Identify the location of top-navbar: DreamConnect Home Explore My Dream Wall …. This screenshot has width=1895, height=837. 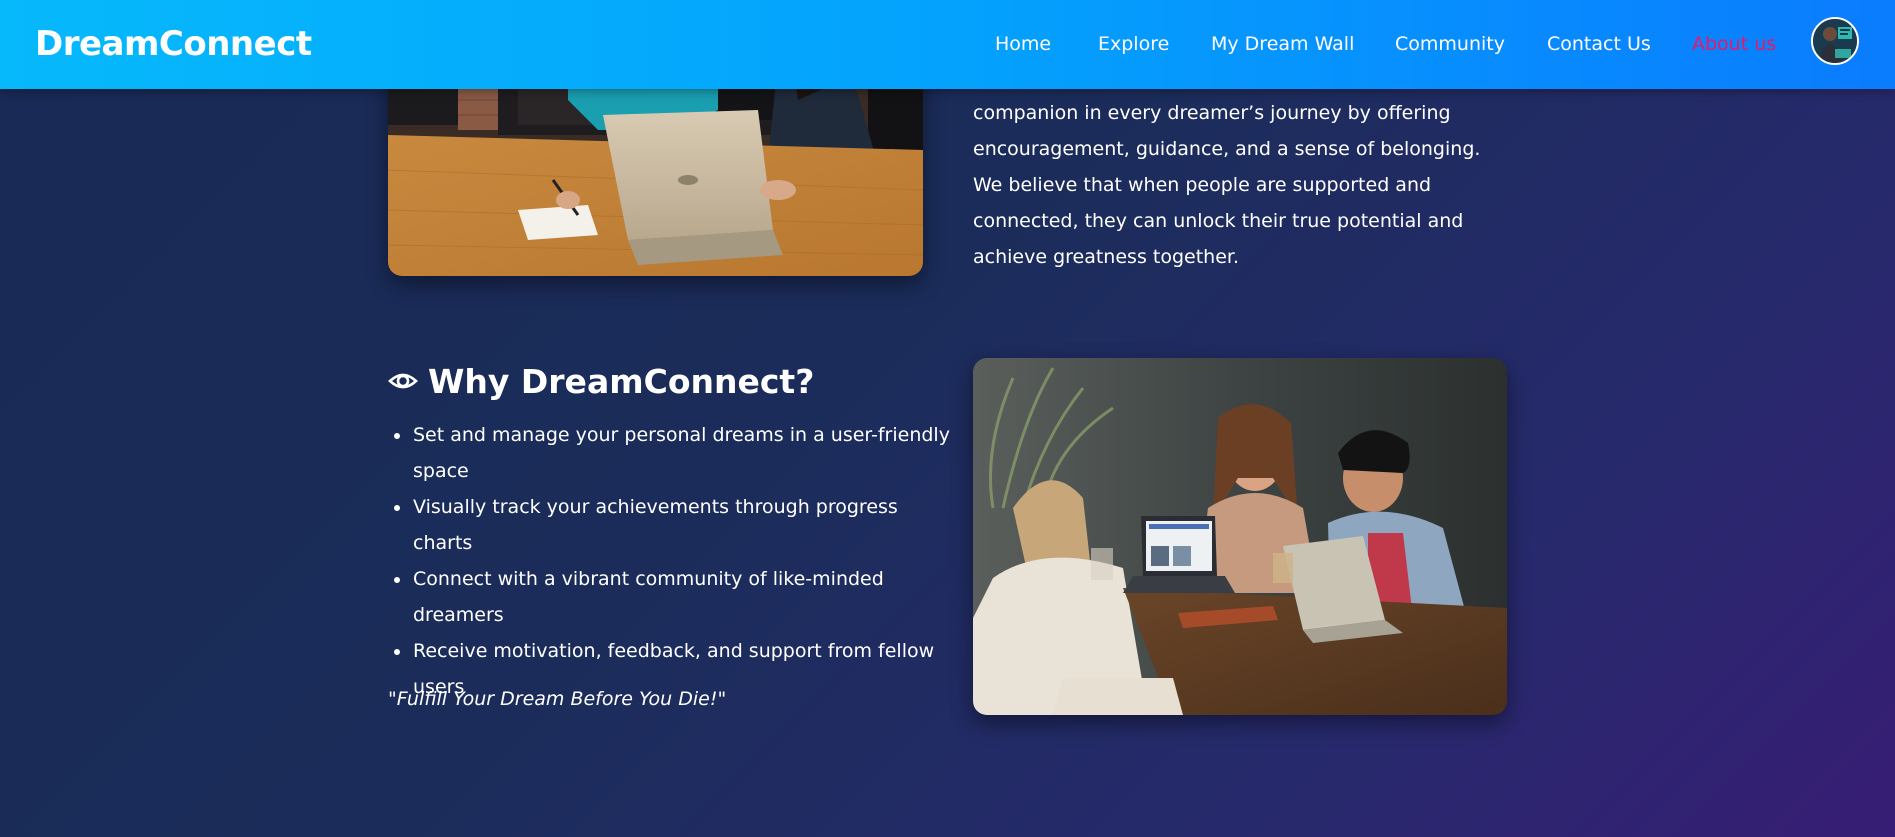
(947, 44).